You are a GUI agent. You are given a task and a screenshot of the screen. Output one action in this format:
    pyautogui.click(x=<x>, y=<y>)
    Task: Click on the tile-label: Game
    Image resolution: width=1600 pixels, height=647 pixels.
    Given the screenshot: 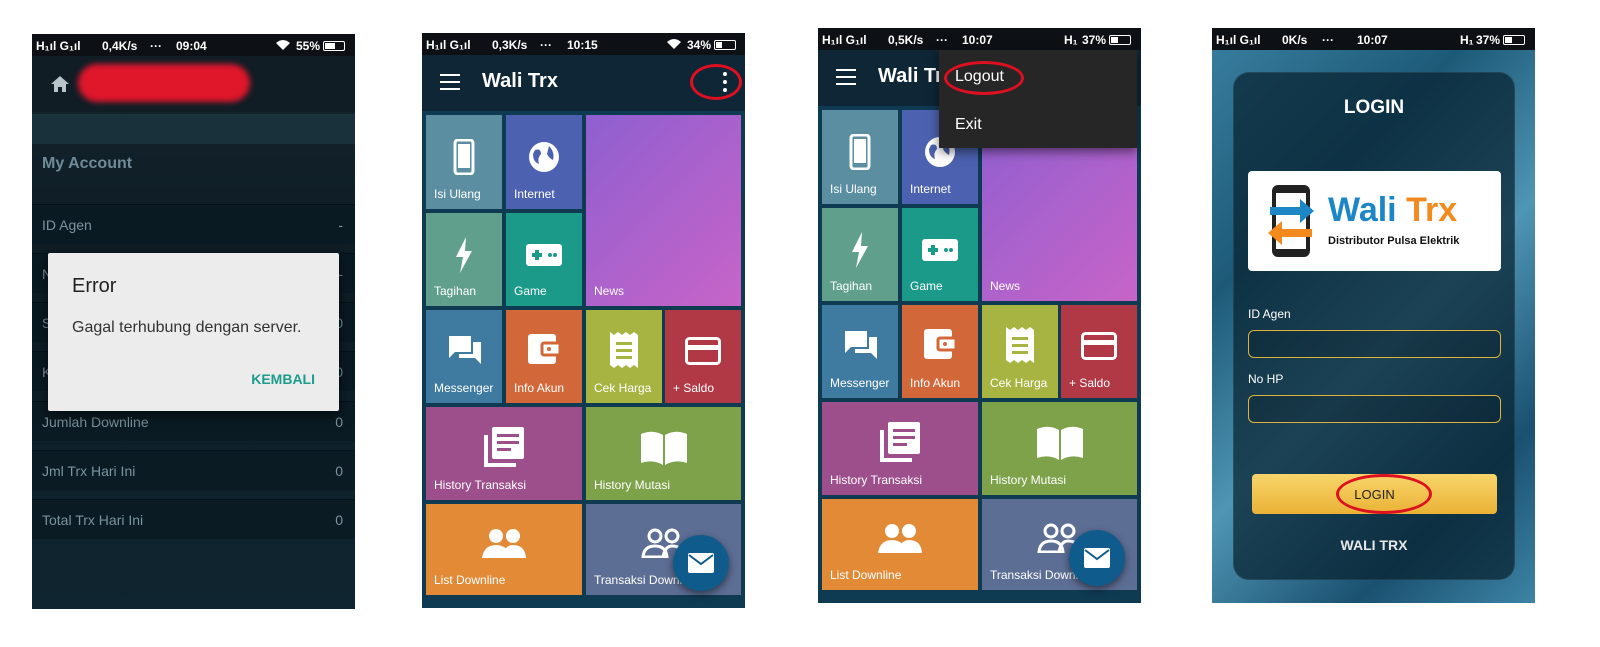 What is the action you would take?
    pyautogui.click(x=926, y=286)
    